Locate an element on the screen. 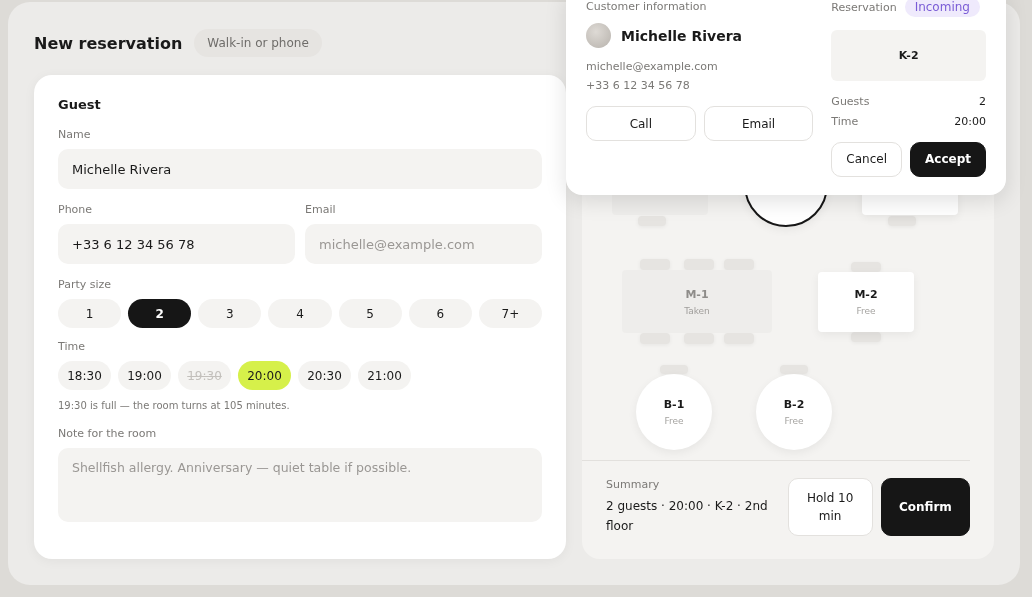  time-chip: 20:30 is located at coordinates (324, 375).